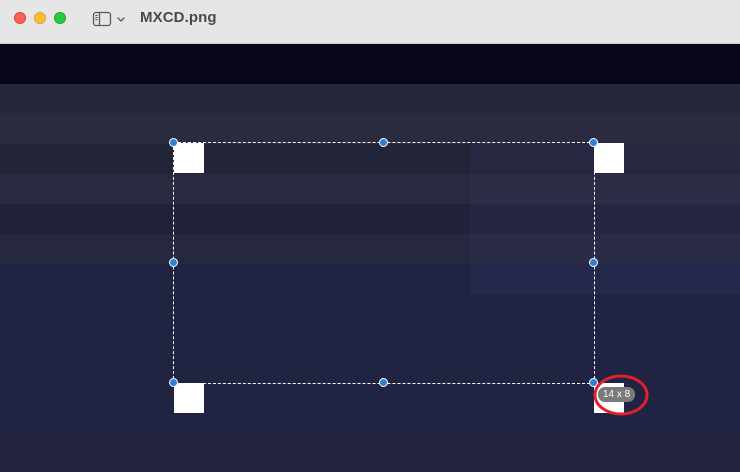 The height and width of the screenshot is (472, 740). I want to click on chevron-down-icon, so click(121, 19).